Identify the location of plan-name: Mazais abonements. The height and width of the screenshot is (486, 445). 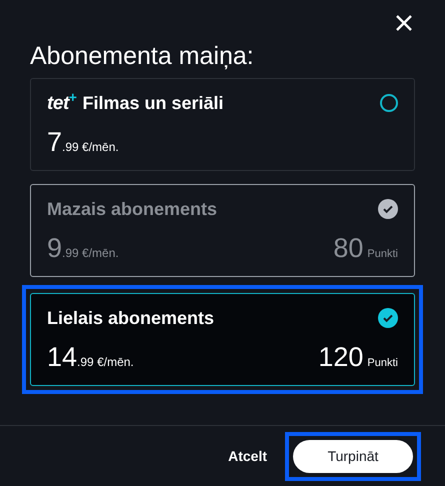
(132, 209).